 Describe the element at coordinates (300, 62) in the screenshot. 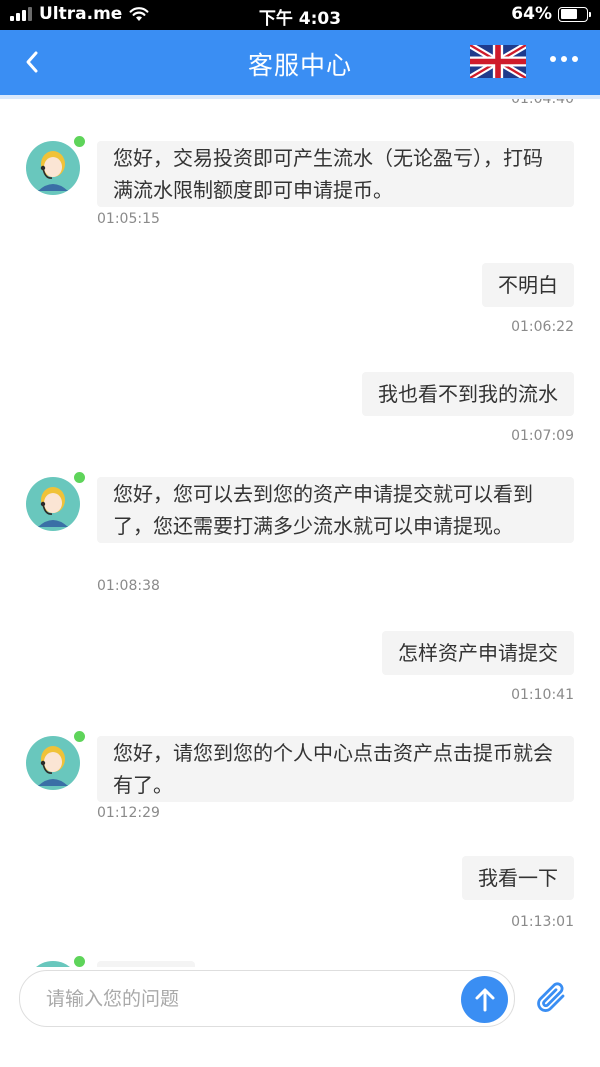

I see `nav-header: 客服中心` at that location.